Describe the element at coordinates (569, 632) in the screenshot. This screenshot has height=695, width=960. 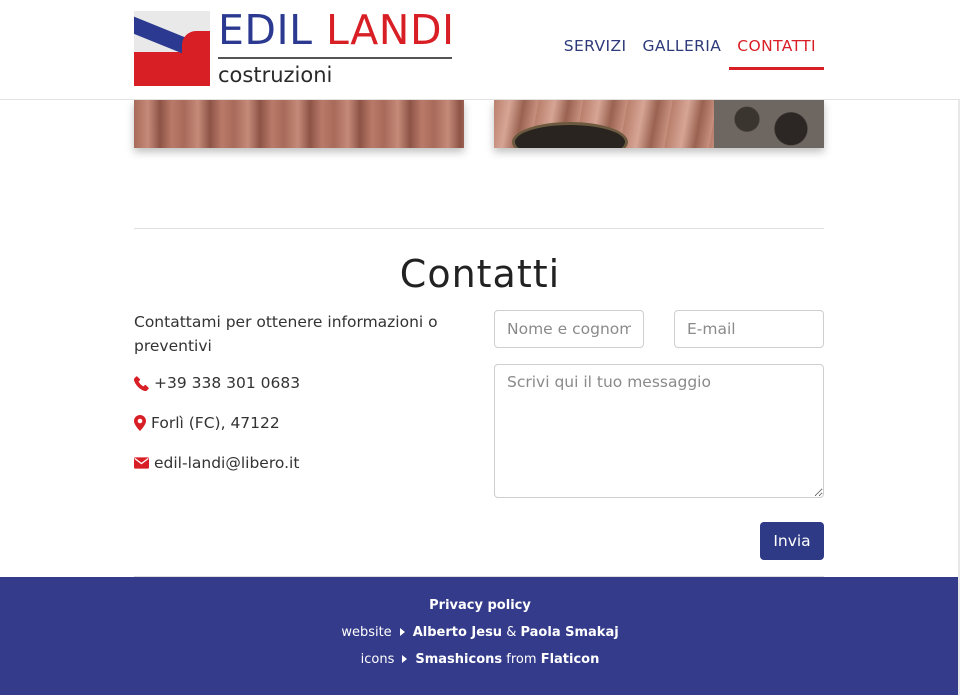
I see `author-link-paola: Paola Smakaj` at that location.